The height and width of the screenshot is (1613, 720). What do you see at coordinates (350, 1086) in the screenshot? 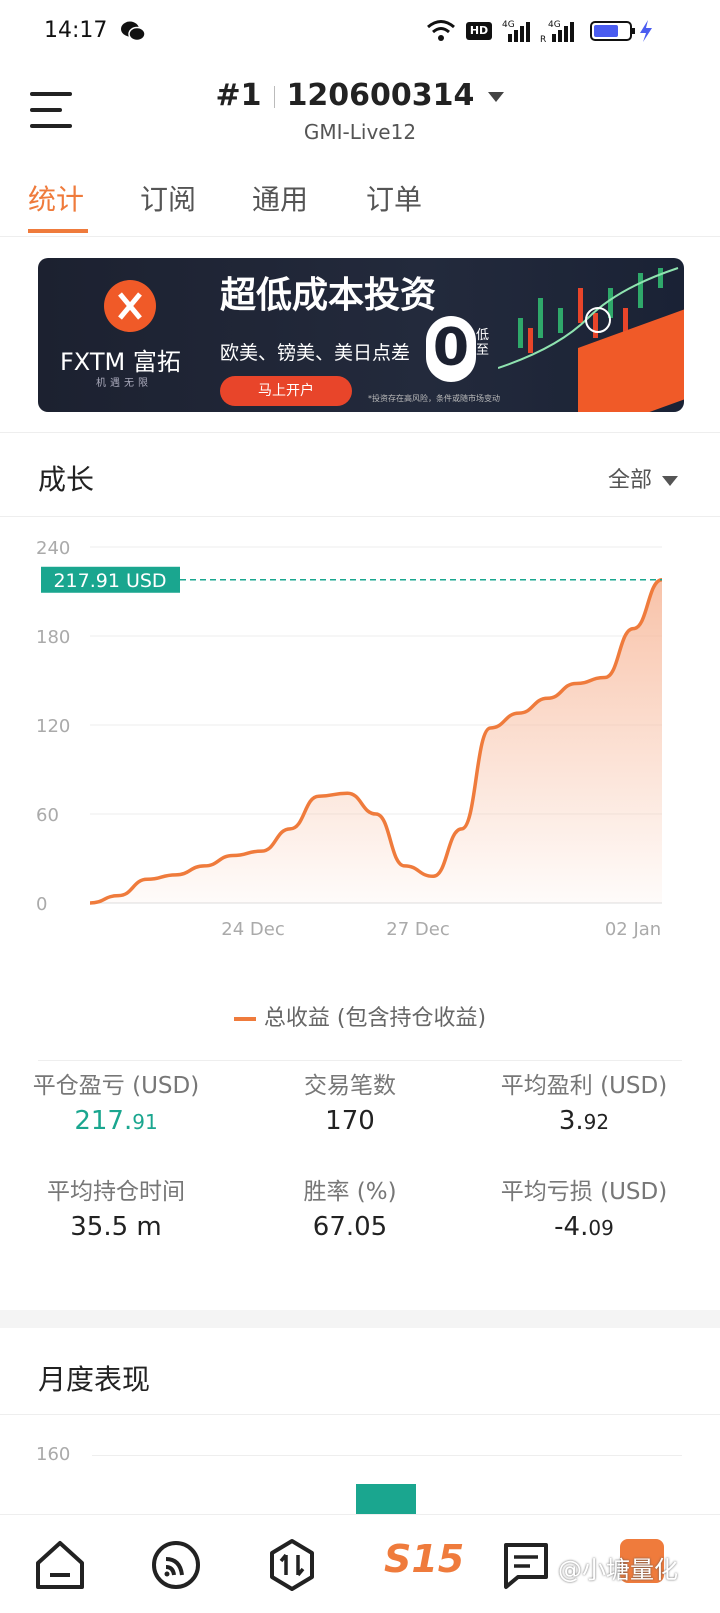
I see `stat-label: 交易笔数` at bounding box center [350, 1086].